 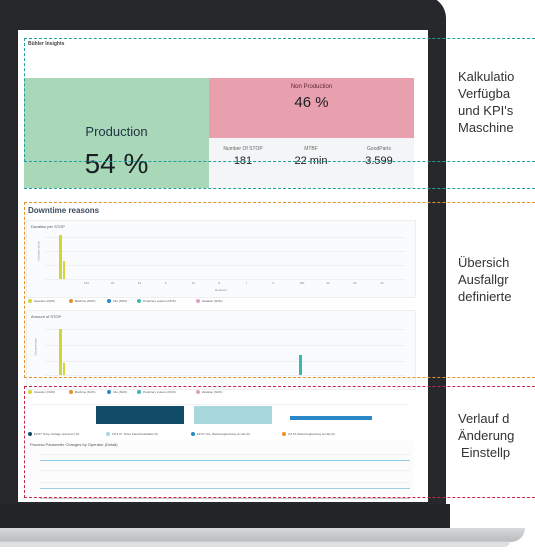 I want to click on kpi-callout-line, so click(x=279, y=188).